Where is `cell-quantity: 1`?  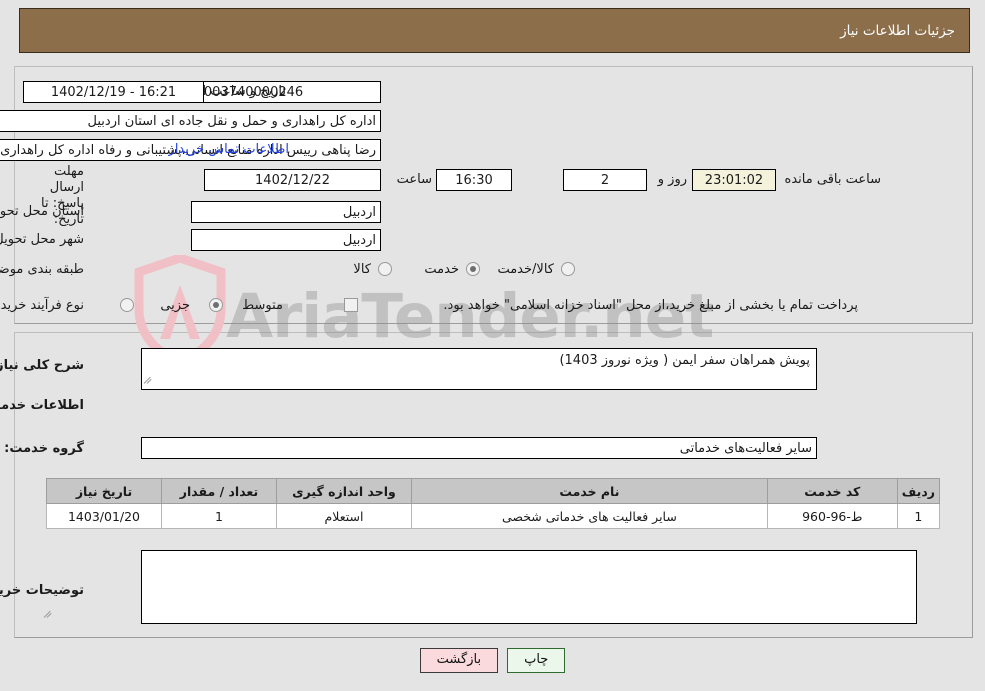 cell-quantity: 1 is located at coordinates (219, 516).